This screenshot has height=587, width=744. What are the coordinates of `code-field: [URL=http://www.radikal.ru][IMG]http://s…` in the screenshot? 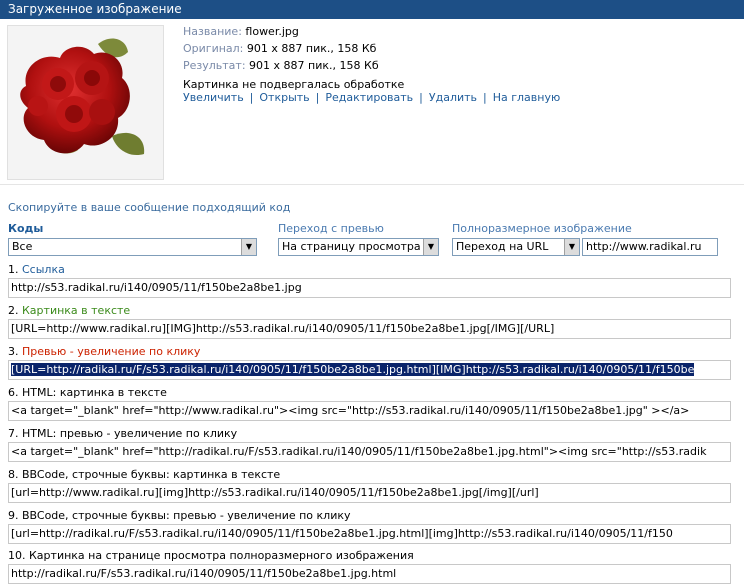 It's located at (369, 329).